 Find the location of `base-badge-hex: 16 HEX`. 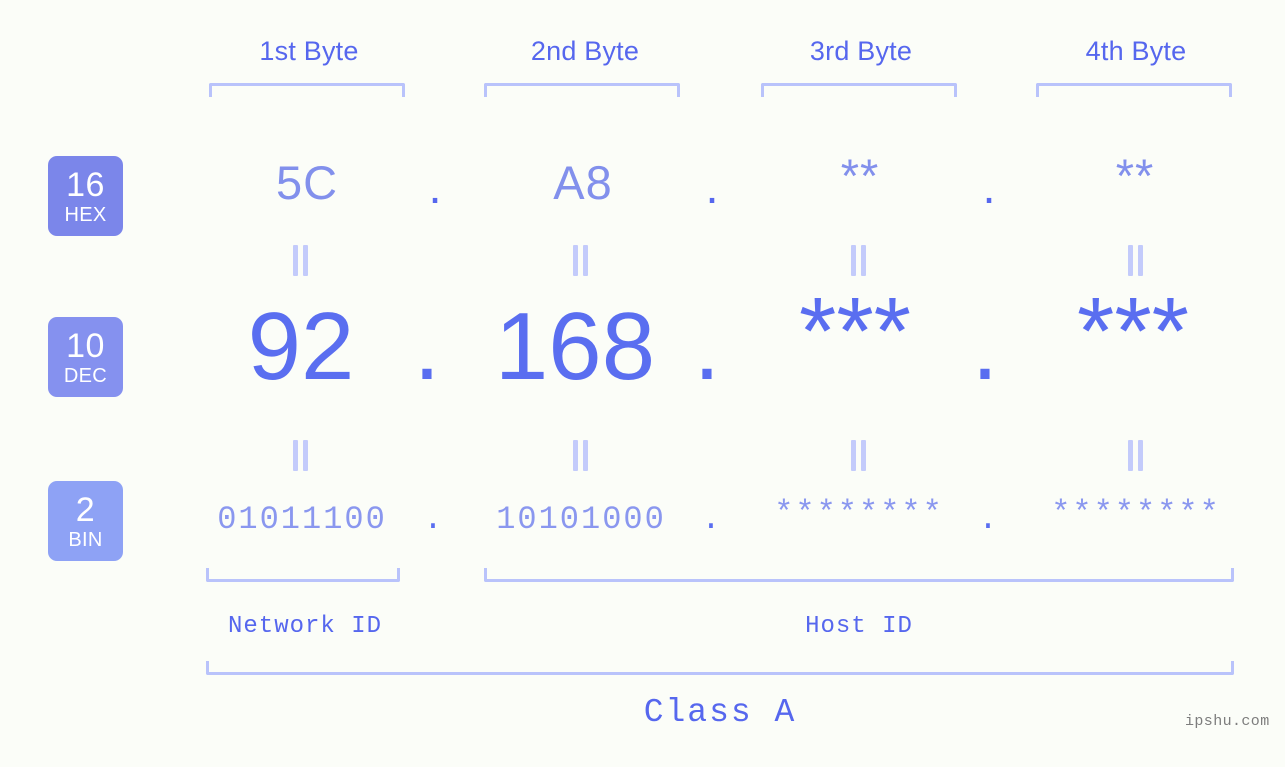

base-badge-hex: 16 HEX is located at coordinates (85, 196).